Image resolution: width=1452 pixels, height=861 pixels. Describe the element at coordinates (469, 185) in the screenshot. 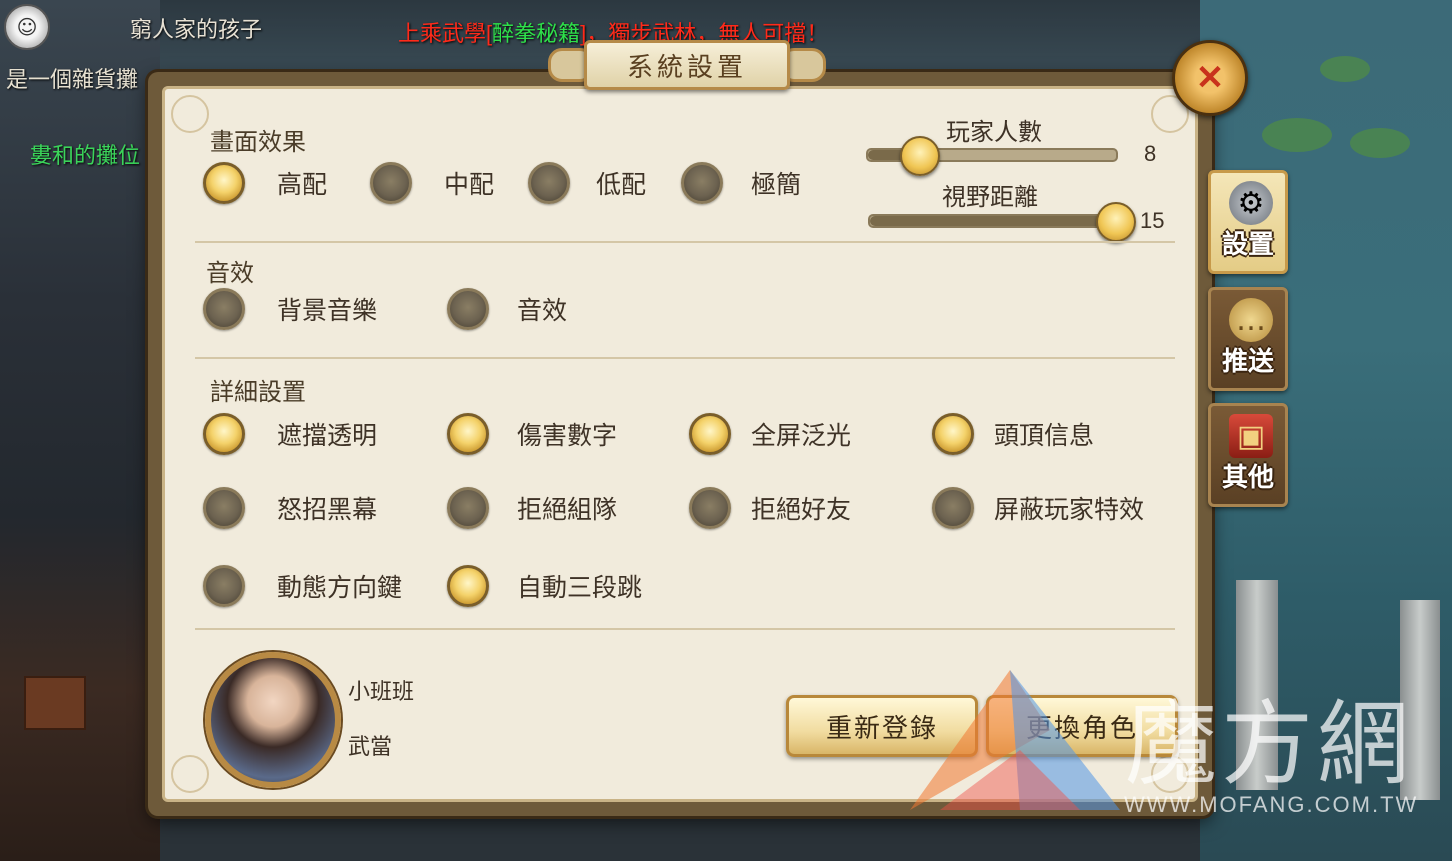

I see `radio-label: 中配` at that location.